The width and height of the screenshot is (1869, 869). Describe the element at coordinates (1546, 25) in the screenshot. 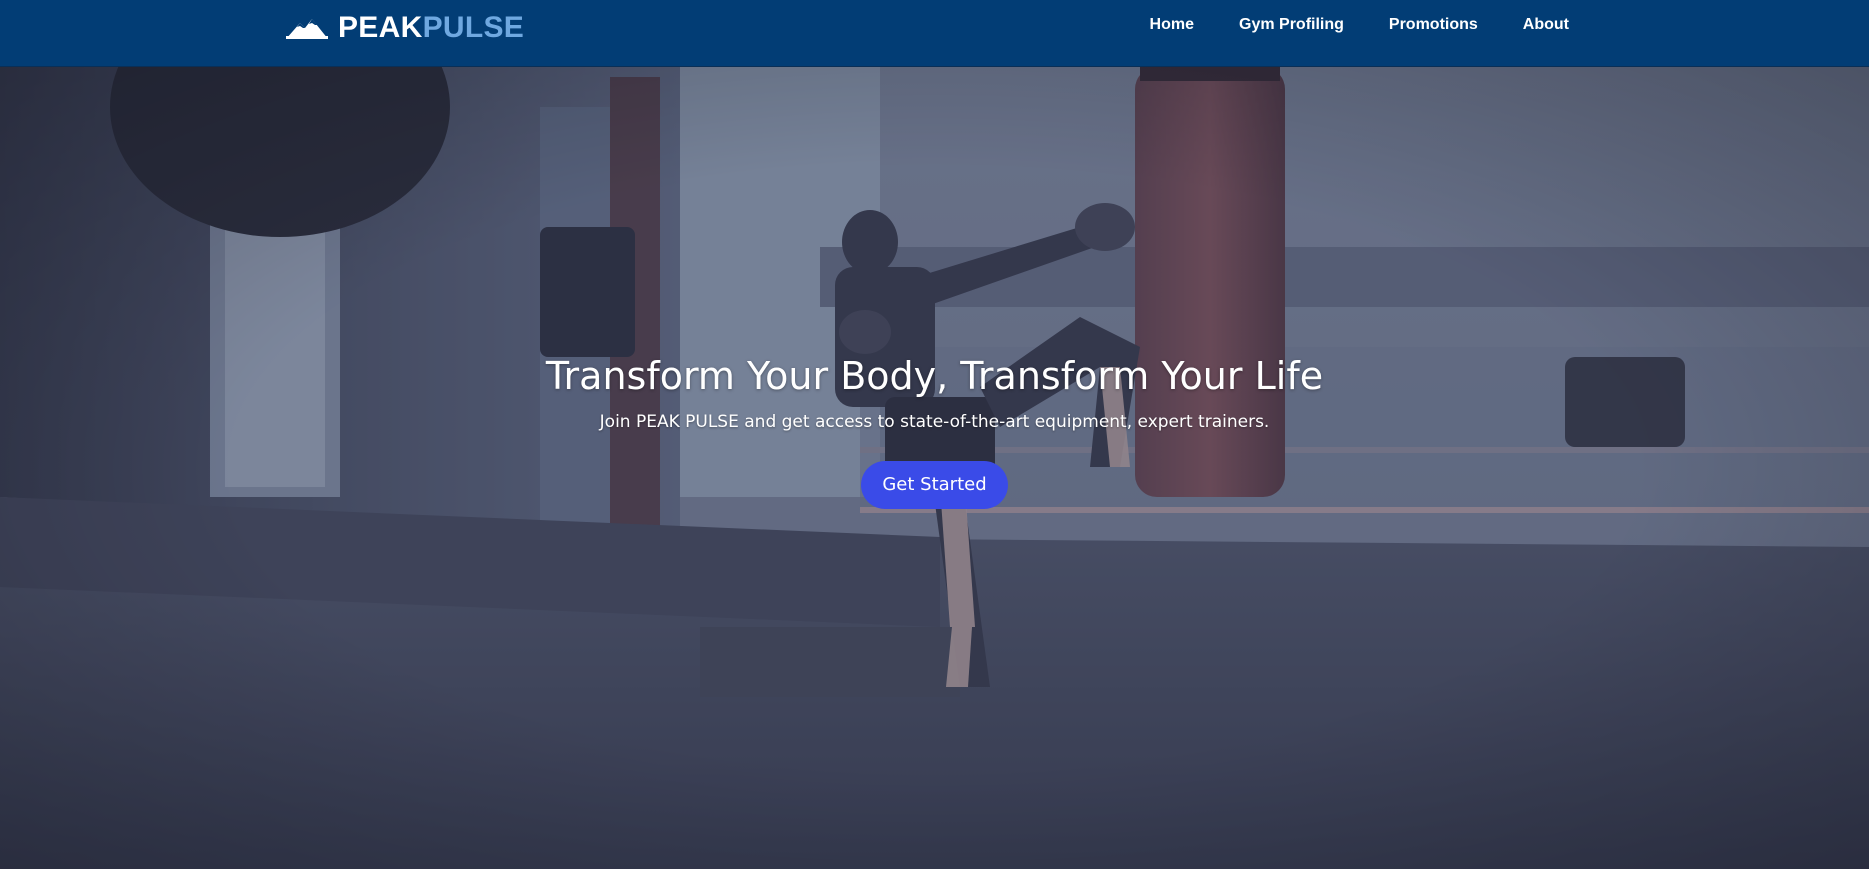

I see `nav-link-about: About` at that location.